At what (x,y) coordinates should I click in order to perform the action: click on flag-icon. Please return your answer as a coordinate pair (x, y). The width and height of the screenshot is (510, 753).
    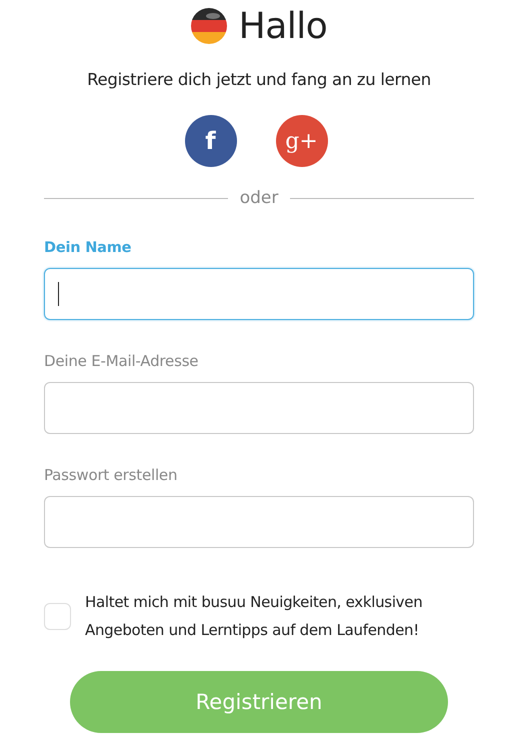
    Looking at the image, I should click on (208, 26).